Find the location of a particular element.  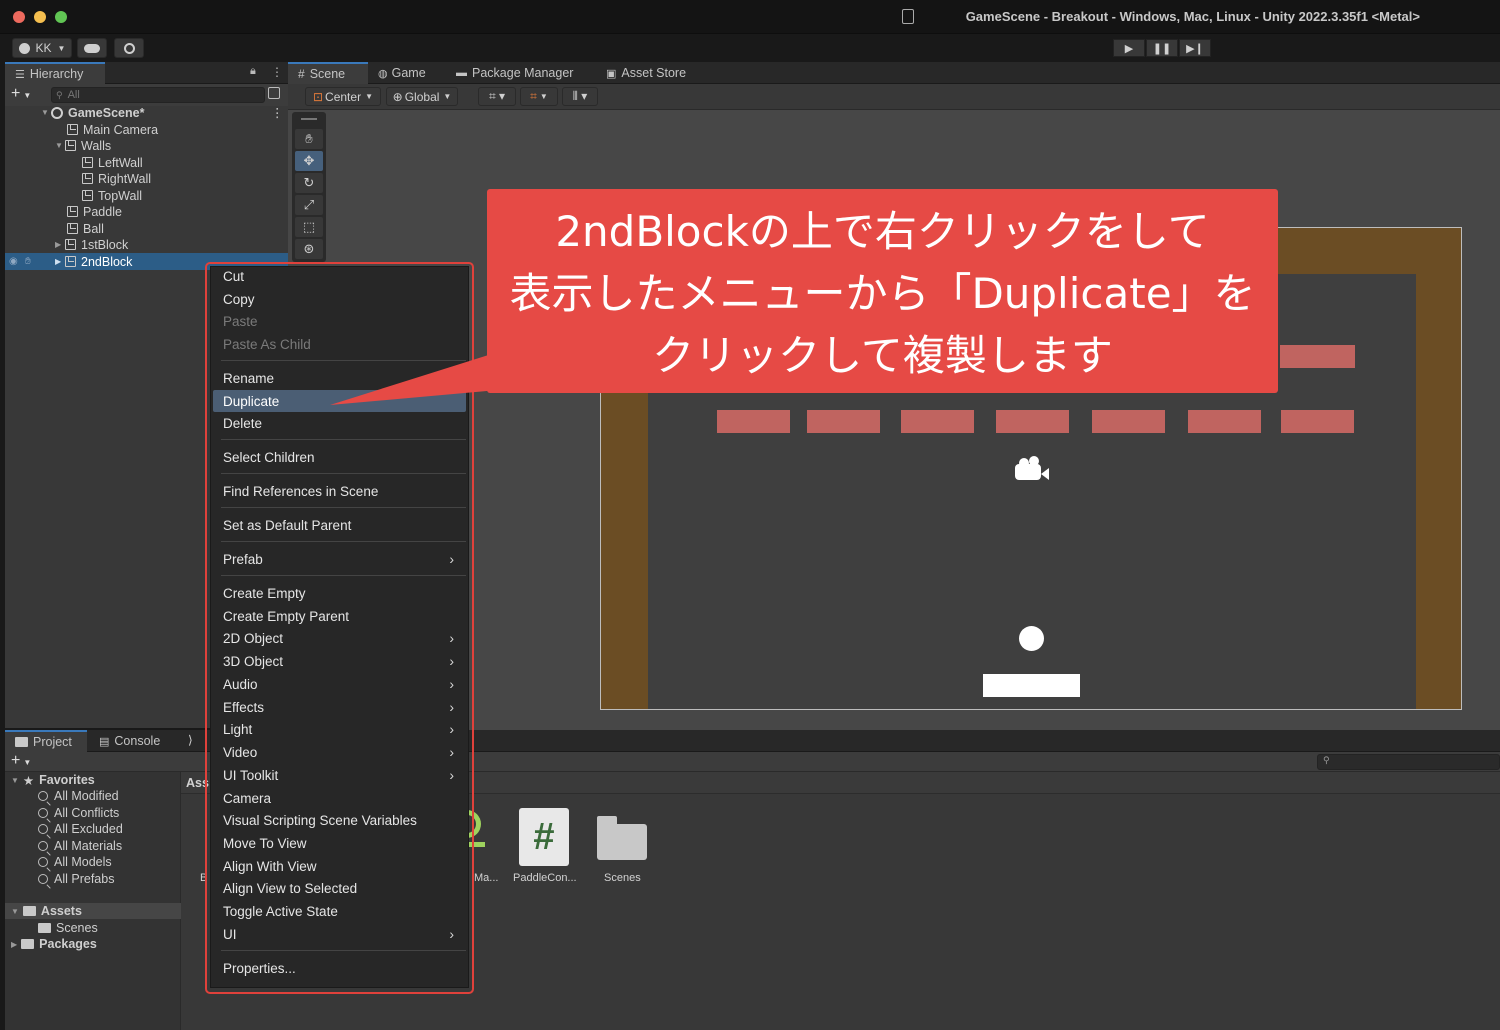

cloud-button is located at coordinates (92, 48).